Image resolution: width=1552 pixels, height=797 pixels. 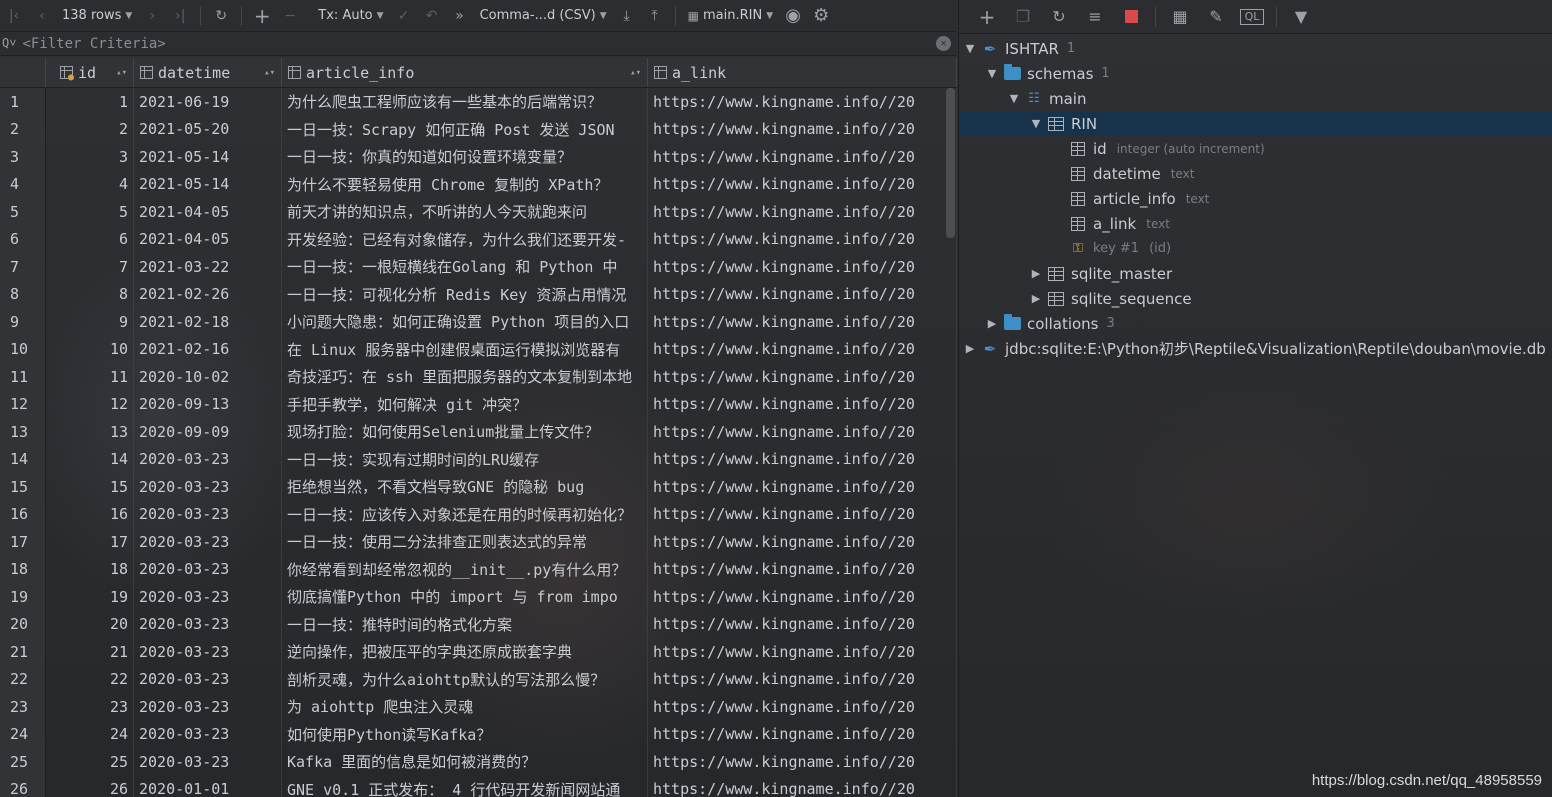 What do you see at coordinates (208, 377) in the screenshot?
I see `cell-datetime: 2020-10-02` at bounding box center [208, 377].